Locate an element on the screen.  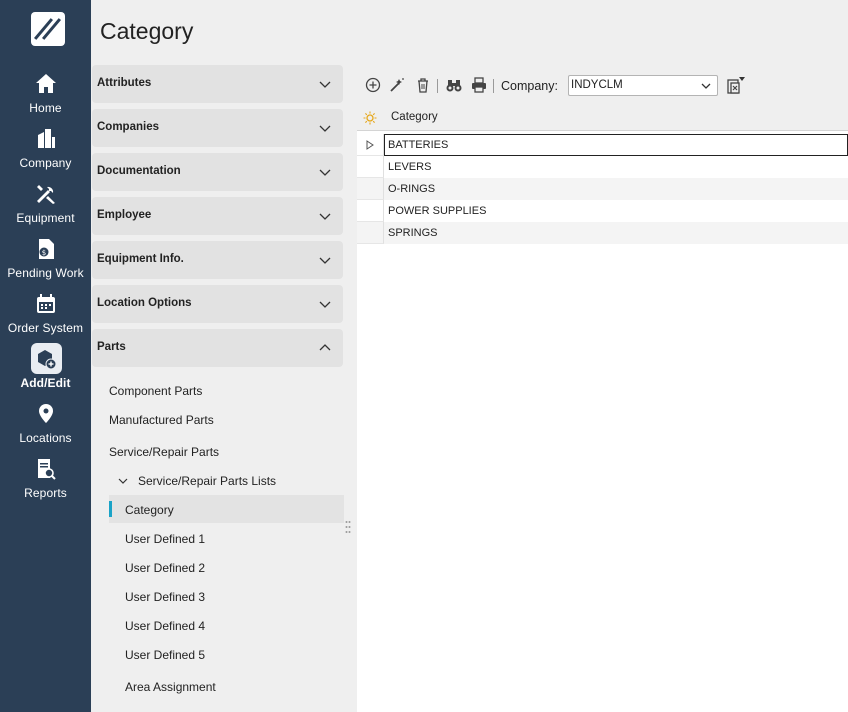
grid-header: Category is located at coordinates (602, 117).